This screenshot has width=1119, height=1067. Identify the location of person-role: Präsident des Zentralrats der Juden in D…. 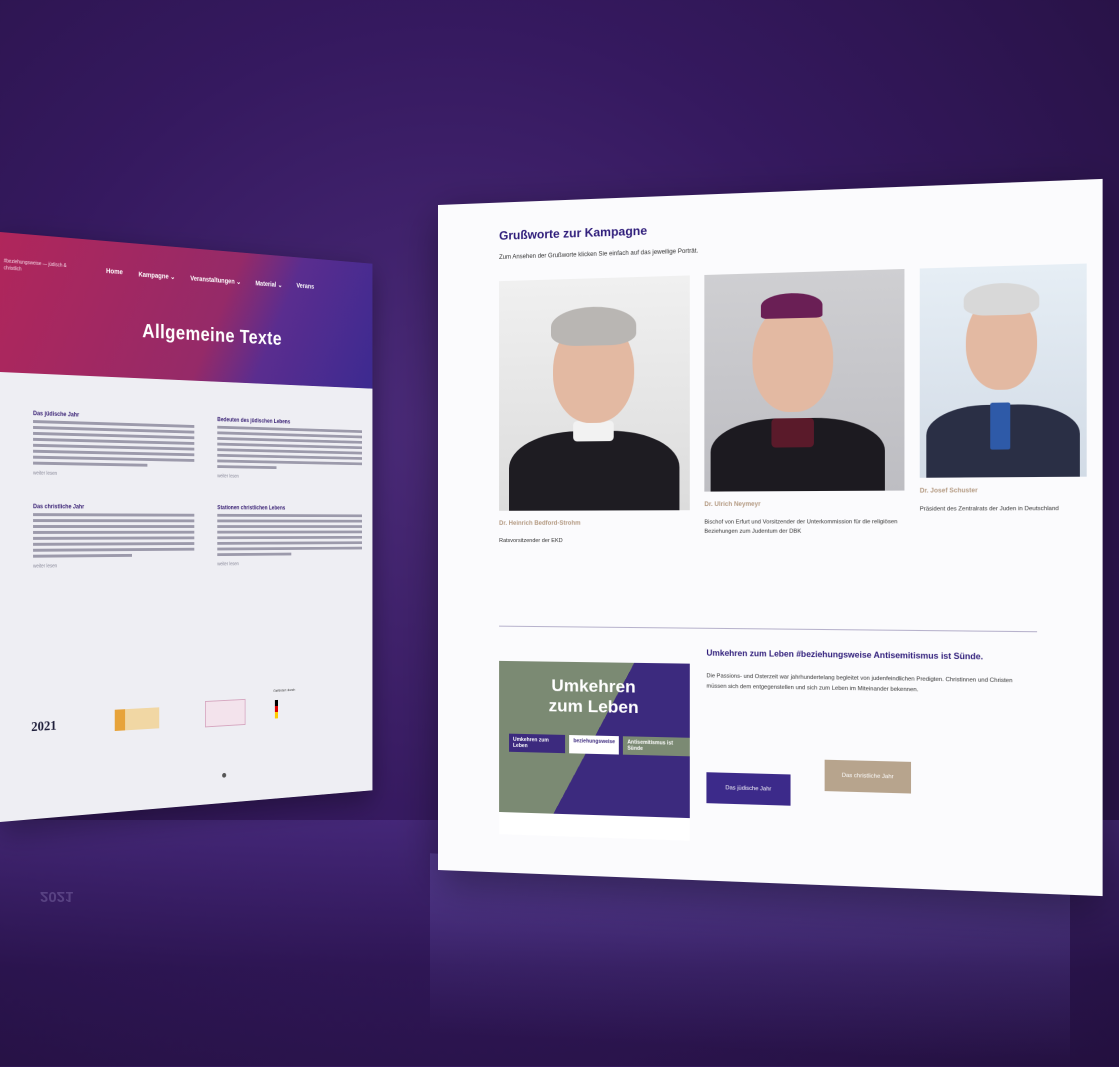
(989, 509).